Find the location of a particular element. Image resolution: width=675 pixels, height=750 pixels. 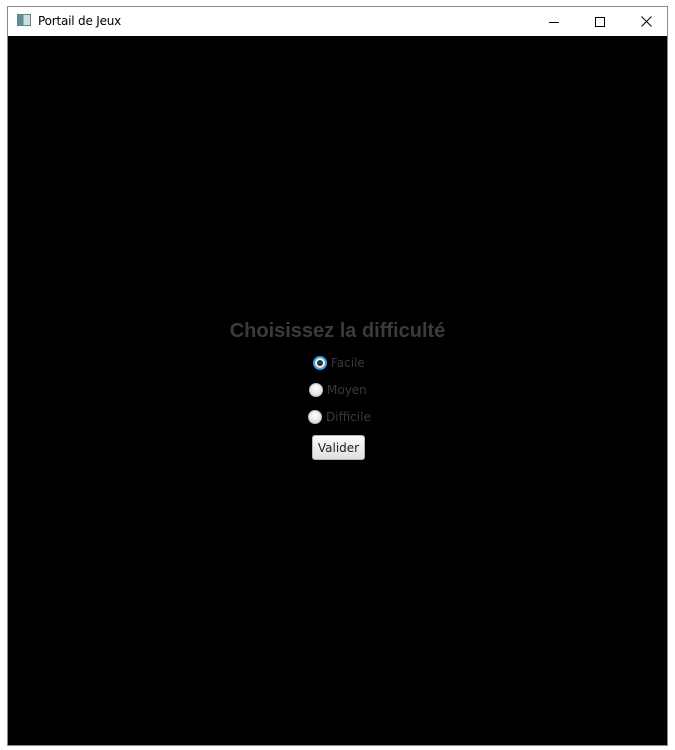

radio-label-difficile: Difficile is located at coordinates (348, 417).